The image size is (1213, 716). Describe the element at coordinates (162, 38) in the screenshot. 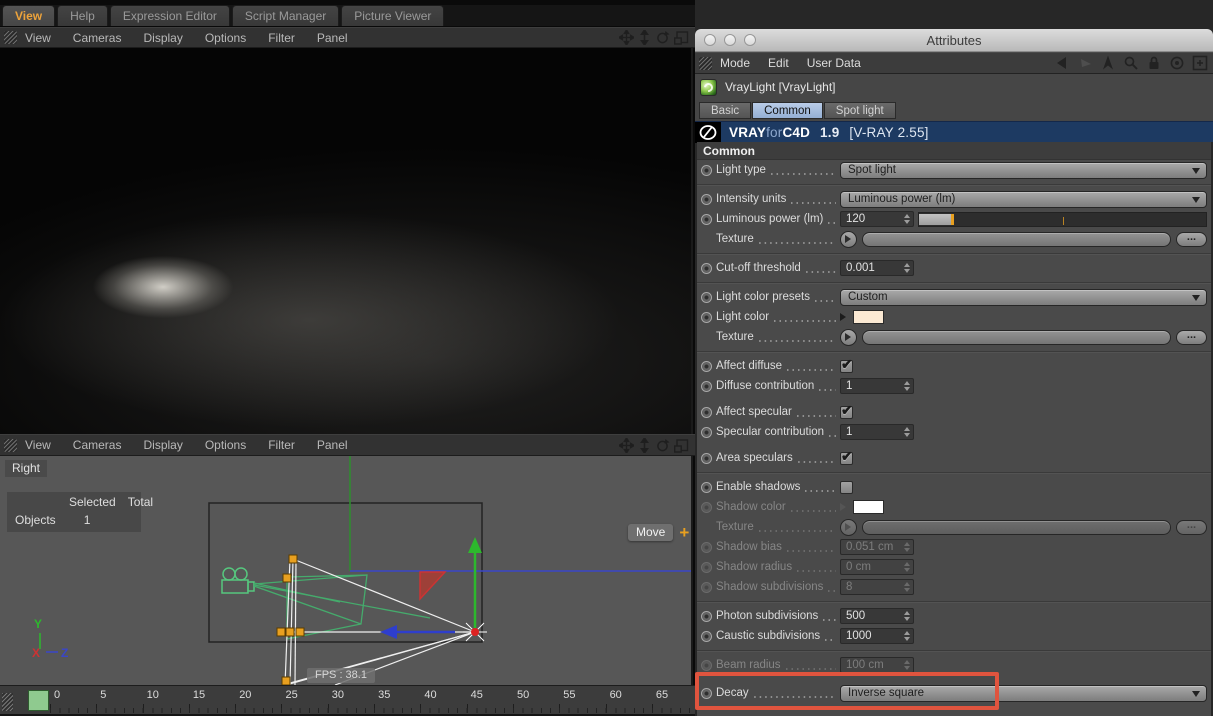

I see `viewport1-menu-display: Display` at that location.